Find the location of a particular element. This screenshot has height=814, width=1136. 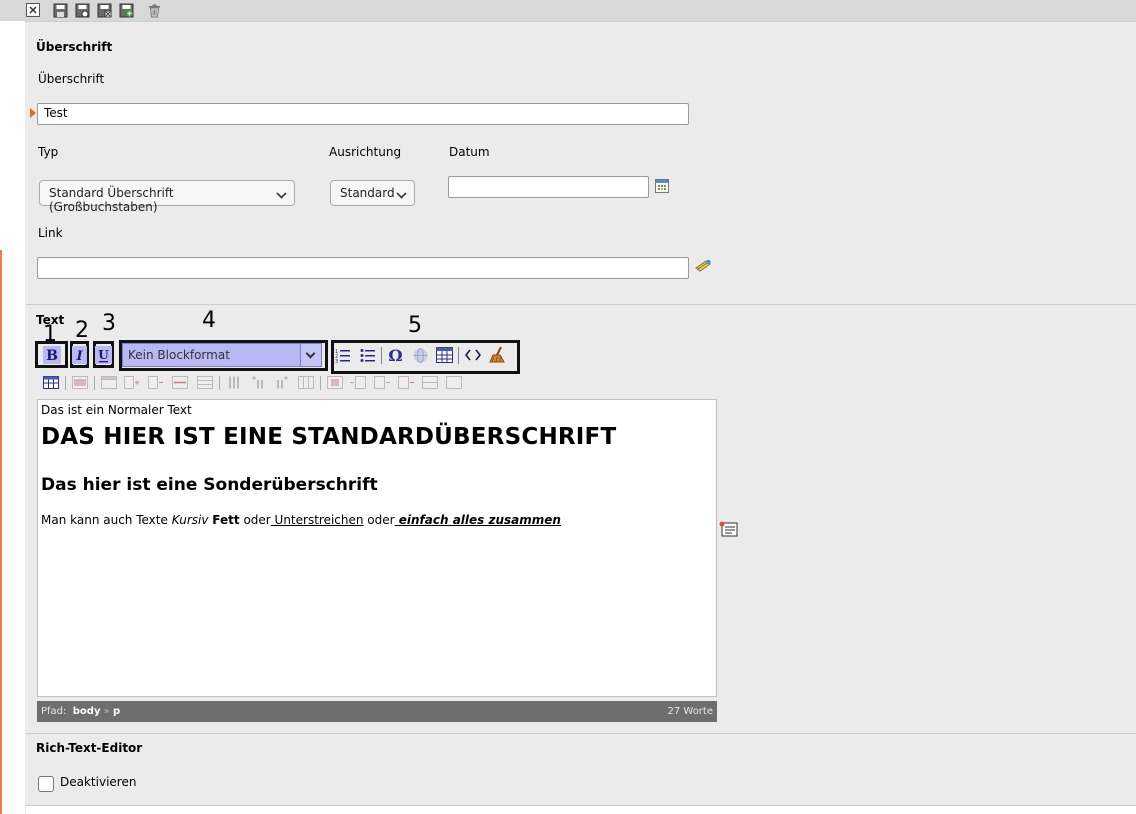

bold-button: B is located at coordinates (52, 355).